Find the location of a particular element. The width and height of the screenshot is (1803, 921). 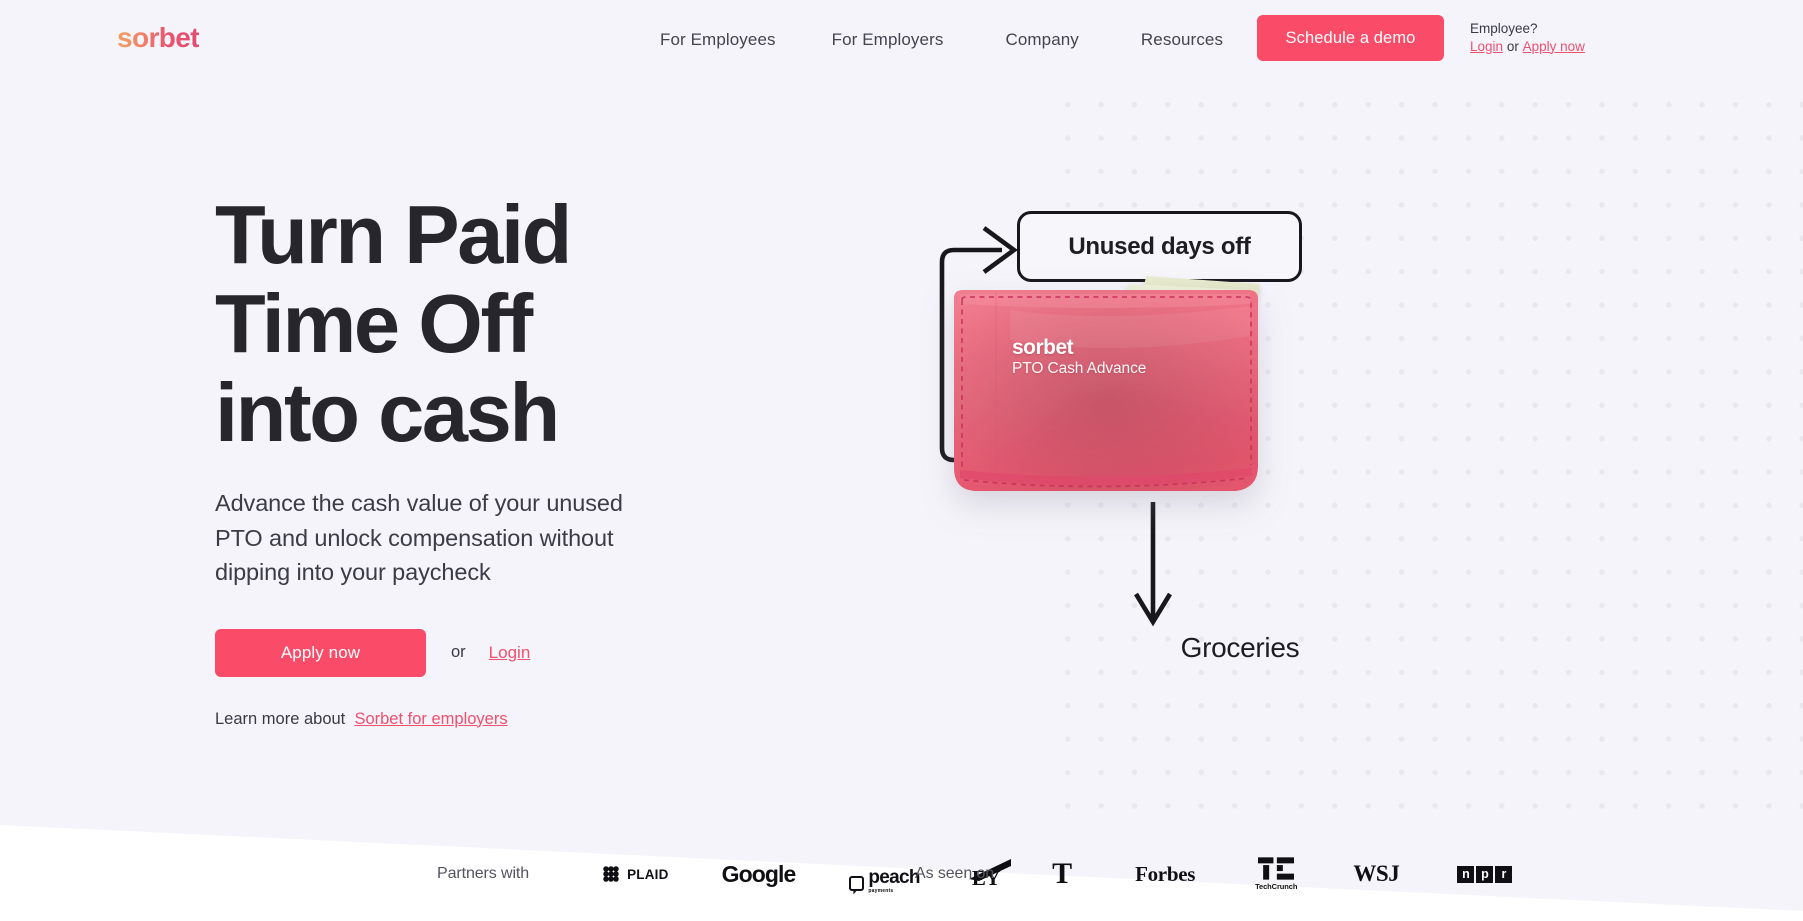

hero-login-link: Login is located at coordinates (510, 653).